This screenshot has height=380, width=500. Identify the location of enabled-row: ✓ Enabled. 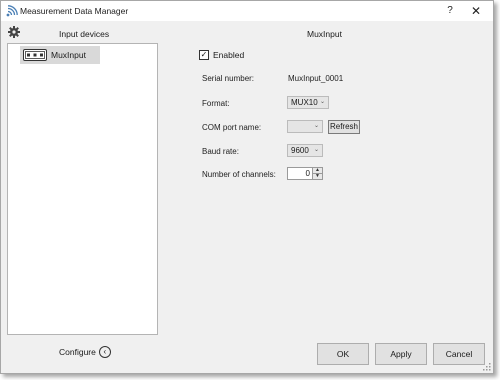
(221, 55).